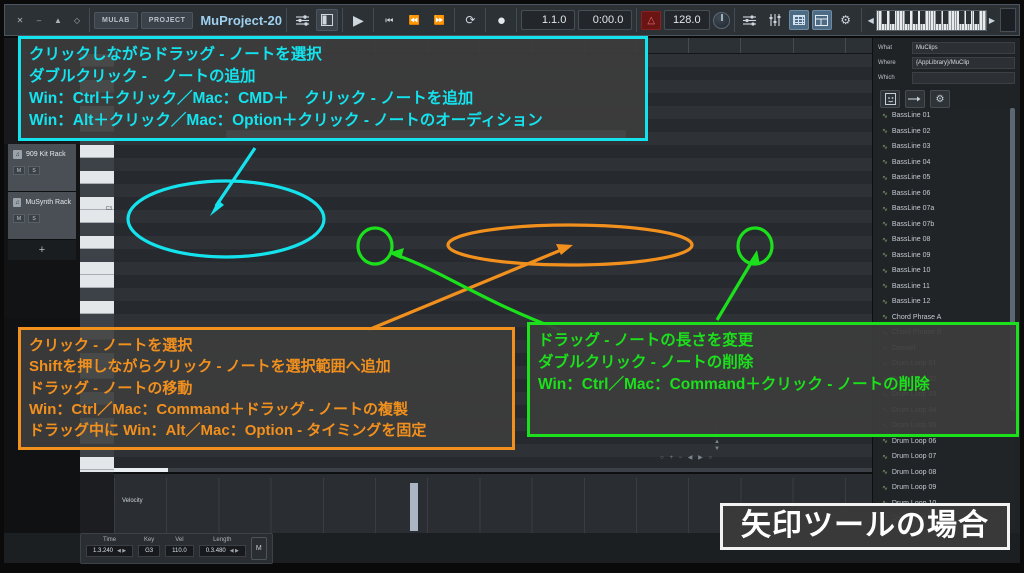 The height and width of the screenshot is (573, 1024). Describe the element at coordinates (141, 470) in the screenshot. I see `splitter-handle` at that location.